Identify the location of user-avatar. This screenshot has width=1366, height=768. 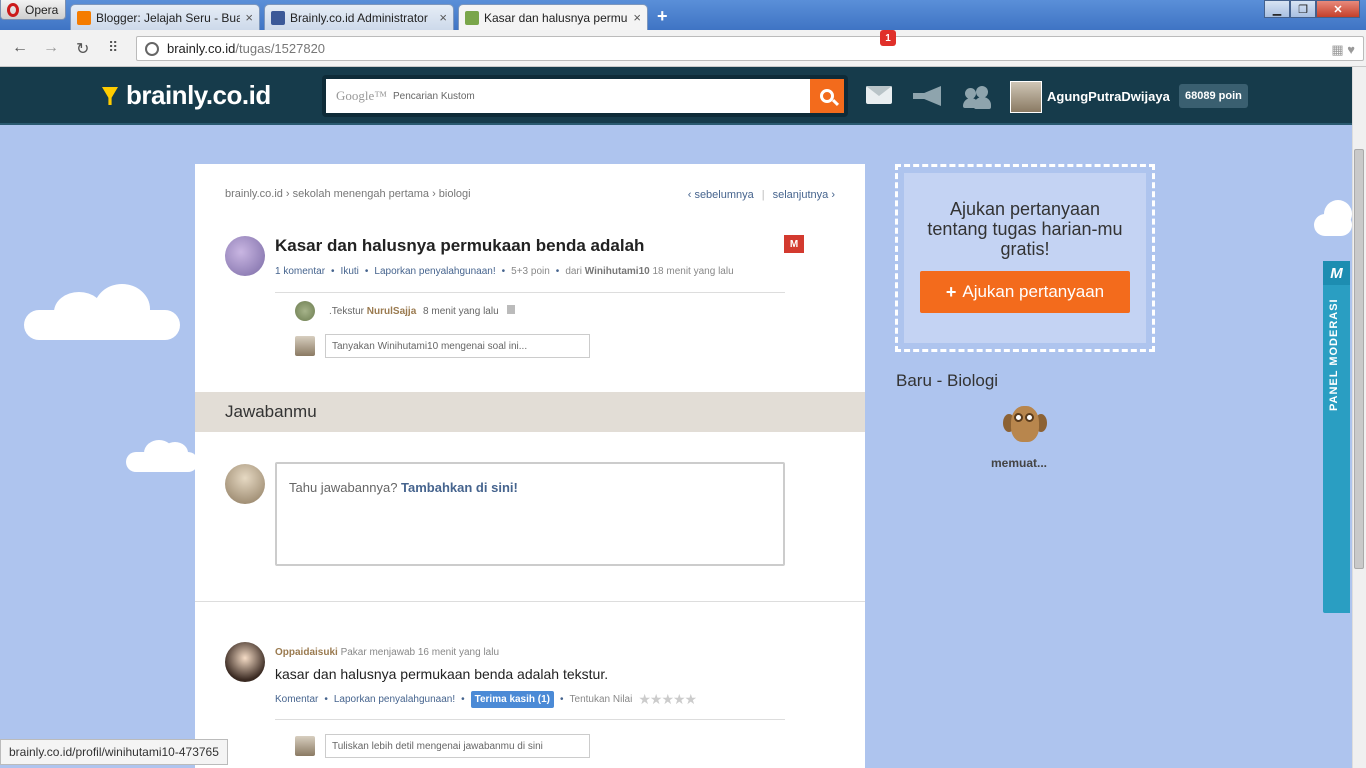
(1026, 97).